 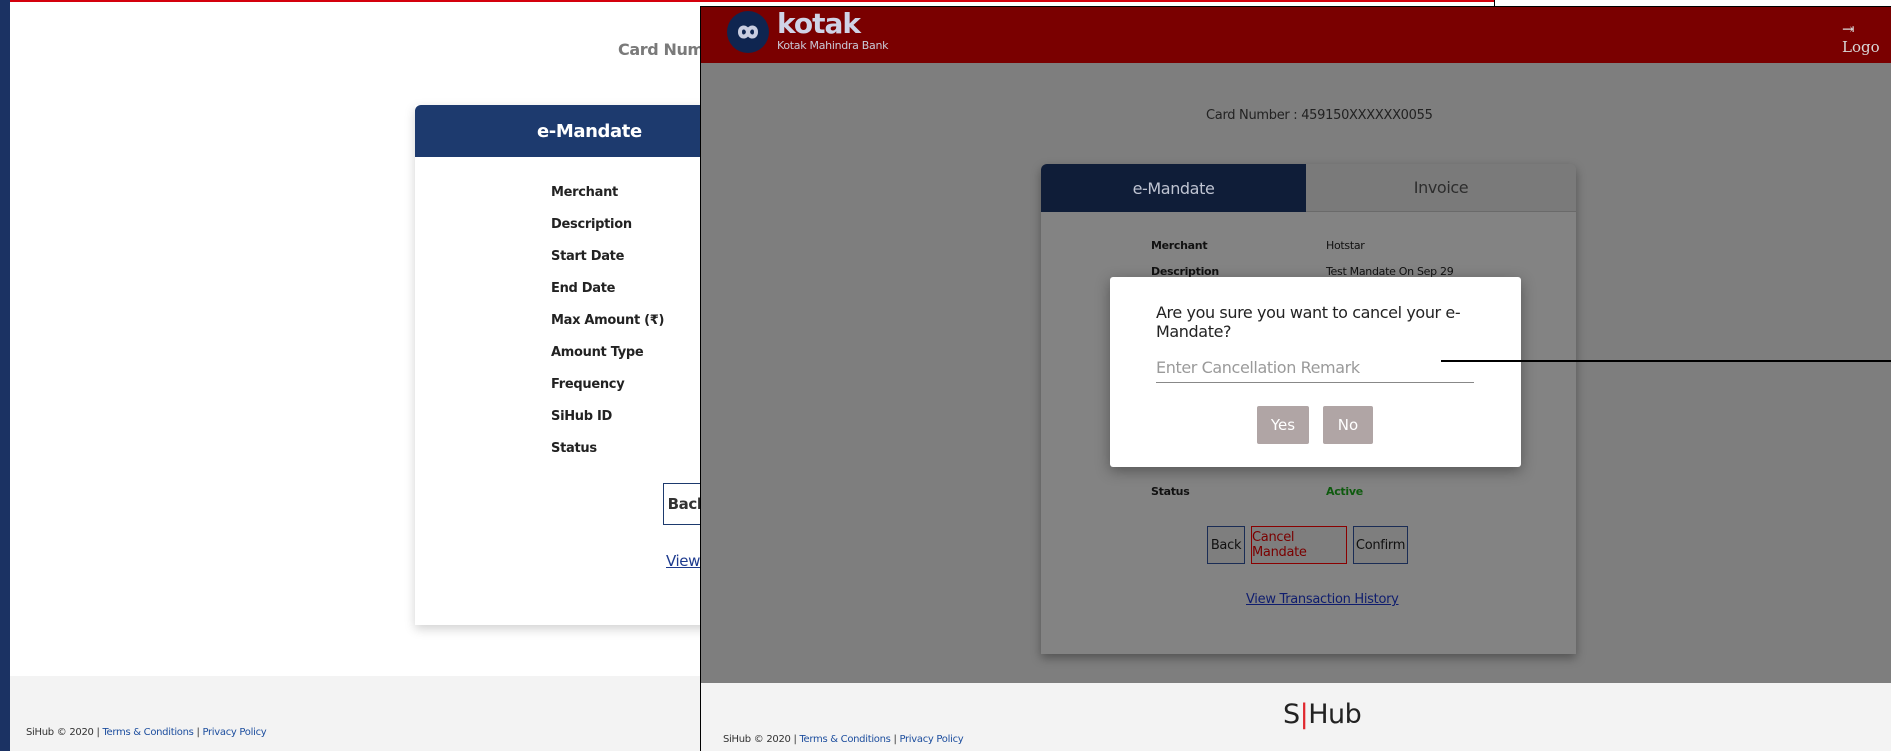 What do you see at coordinates (1170, 491) in the screenshot?
I see `status-label: Status` at bounding box center [1170, 491].